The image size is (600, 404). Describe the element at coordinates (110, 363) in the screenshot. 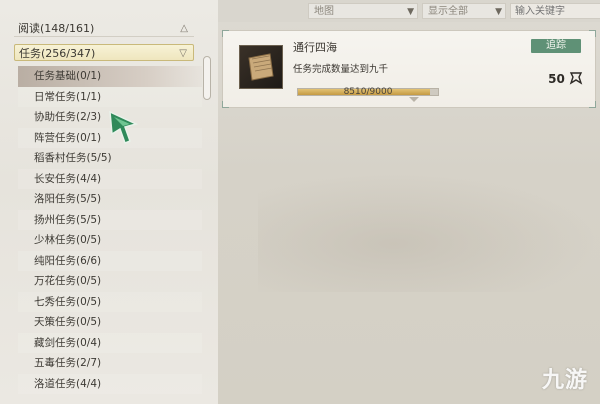

I see `list-item: 五毒任务(2/7)` at that location.